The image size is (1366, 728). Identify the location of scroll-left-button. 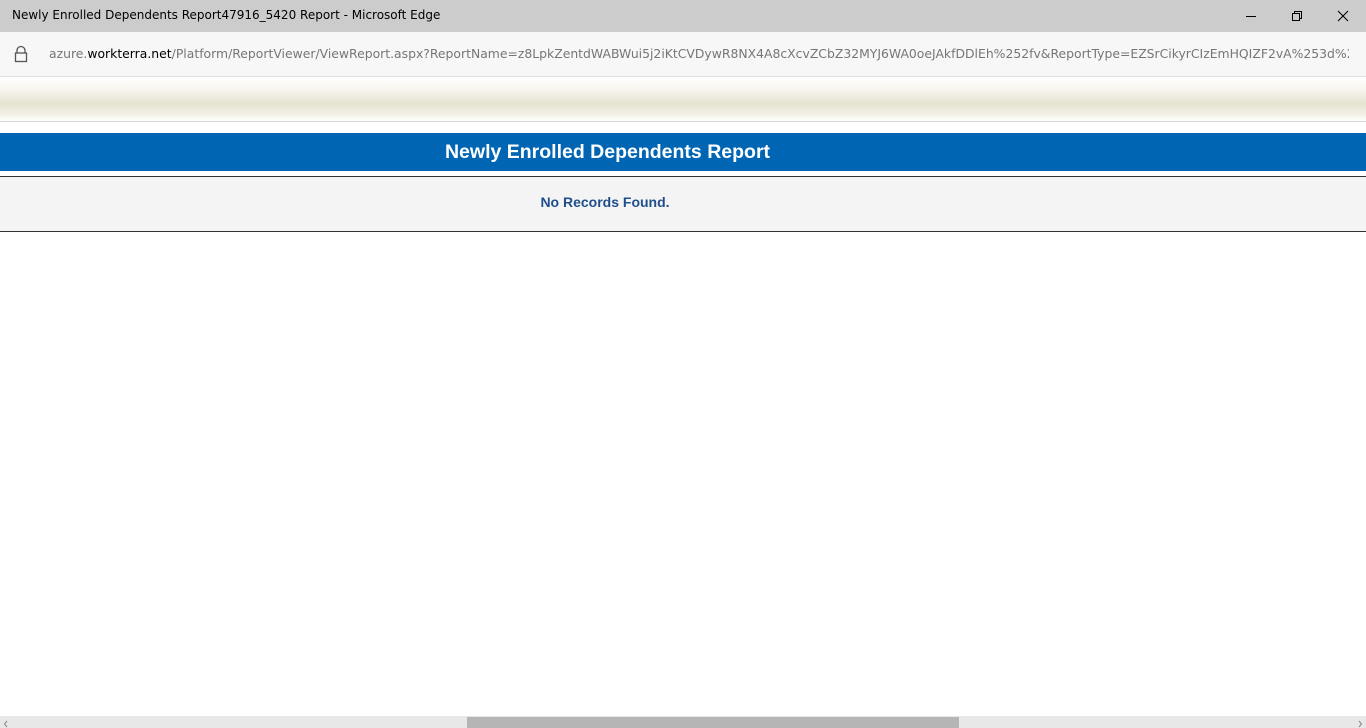
(6, 722).